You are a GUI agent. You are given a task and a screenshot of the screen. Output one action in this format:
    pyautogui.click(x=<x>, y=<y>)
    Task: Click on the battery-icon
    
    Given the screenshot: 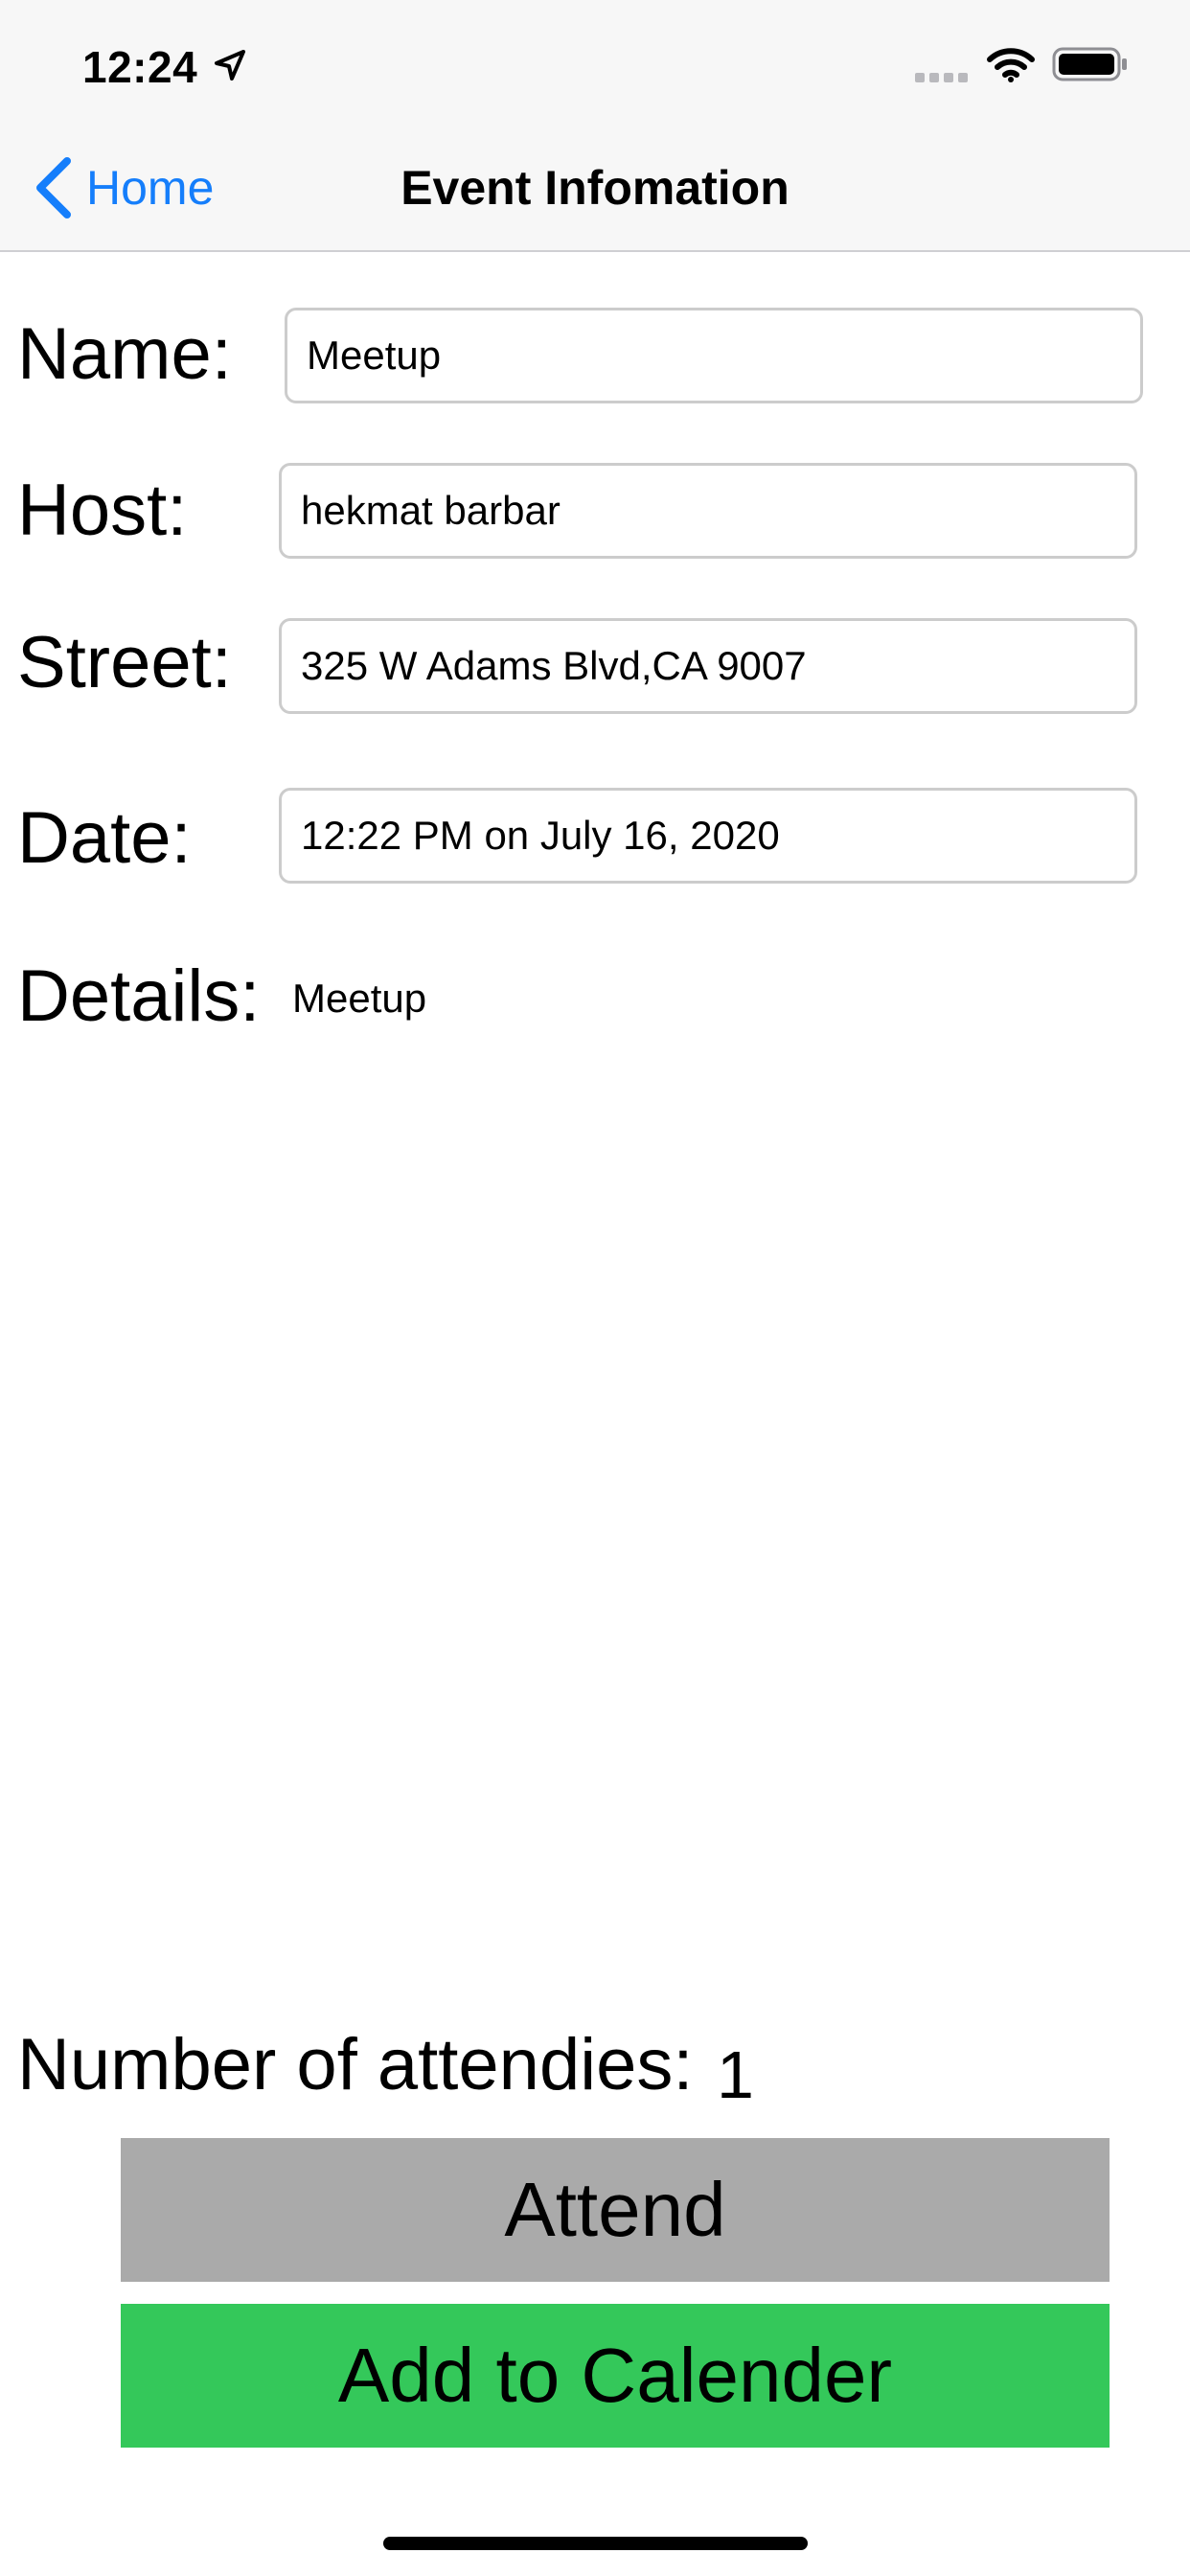 What is the action you would take?
    pyautogui.click(x=1090, y=64)
    